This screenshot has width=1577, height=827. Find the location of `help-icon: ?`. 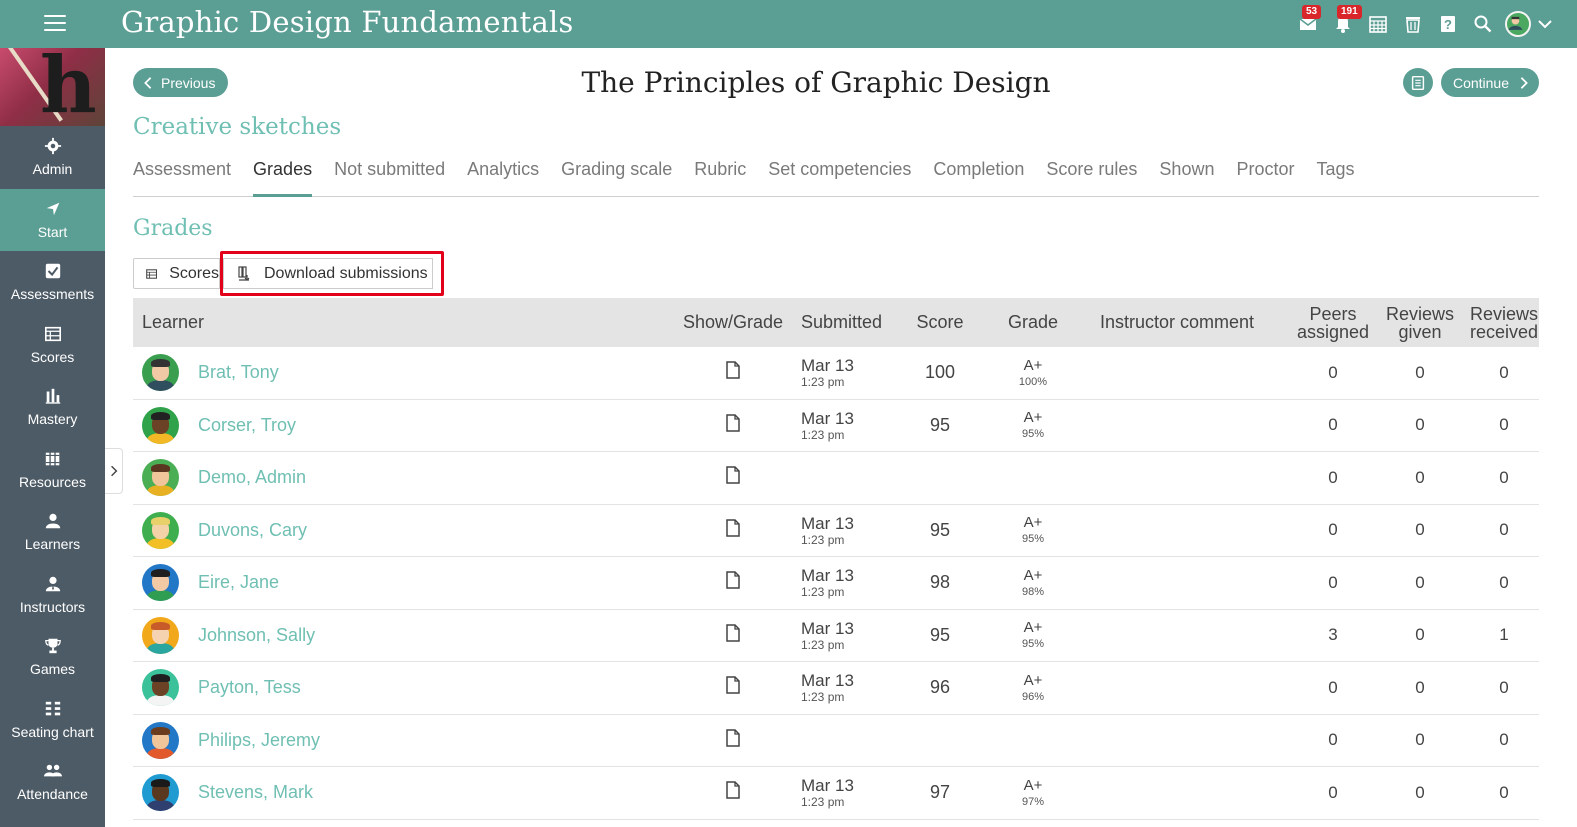

help-icon: ? is located at coordinates (1447, 24).